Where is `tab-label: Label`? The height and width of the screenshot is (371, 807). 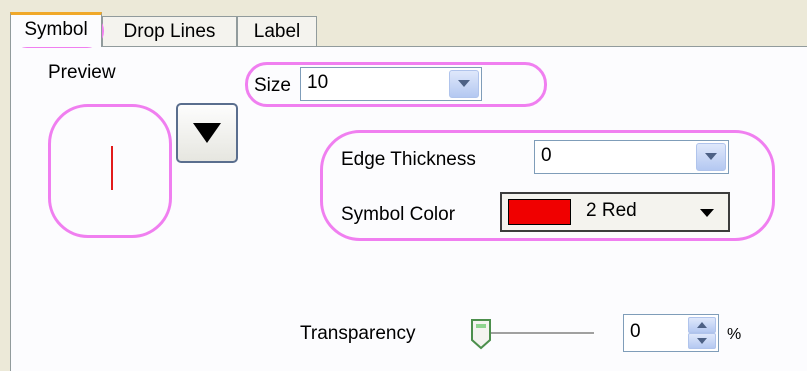
tab-label: Label is located at coordinates (277, 31).